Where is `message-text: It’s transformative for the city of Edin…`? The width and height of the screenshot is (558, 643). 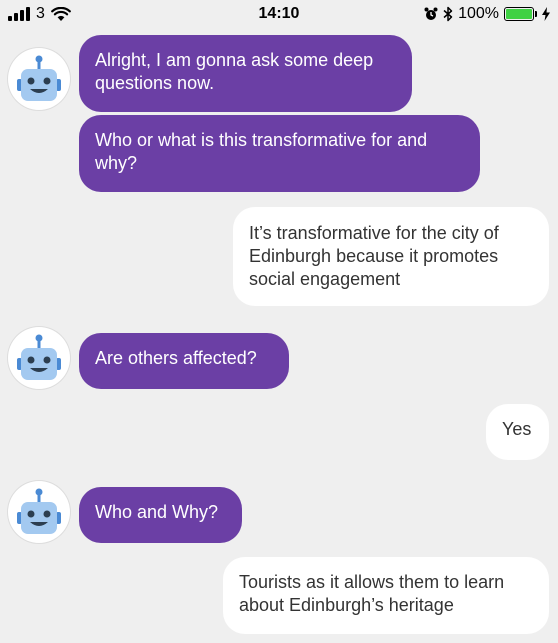
message-text: It’s transformative for the city of Edin… is located at coordinates (374, 256).